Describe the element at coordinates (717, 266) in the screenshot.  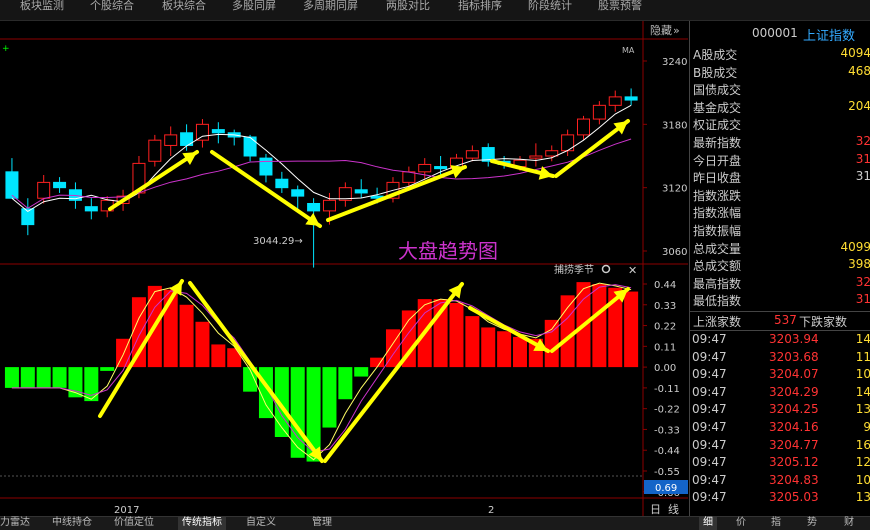
I see `stat-label: 总成交额` at that location.